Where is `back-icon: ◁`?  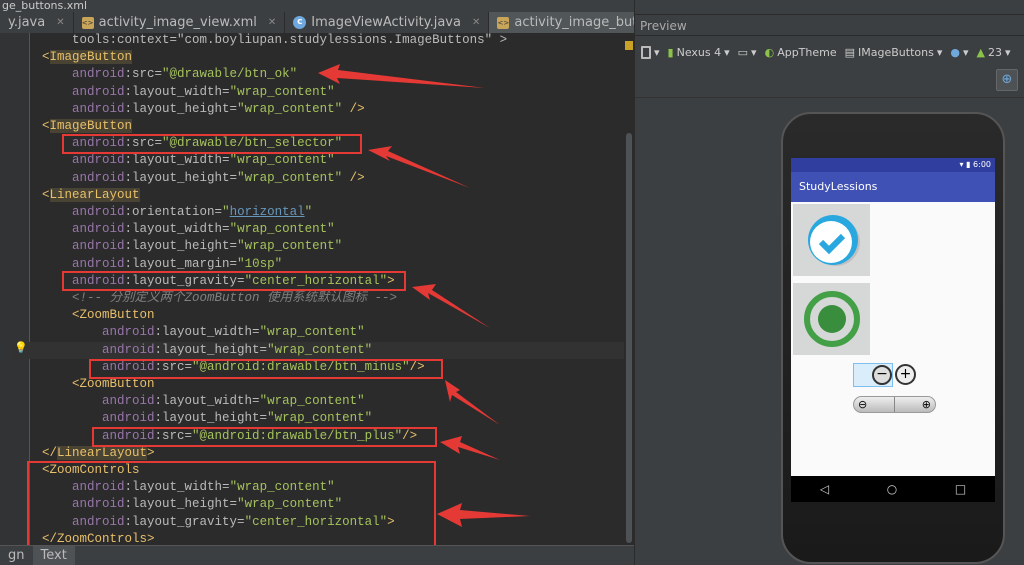 back-icon: ◁ is located at coordinates (824, 489).